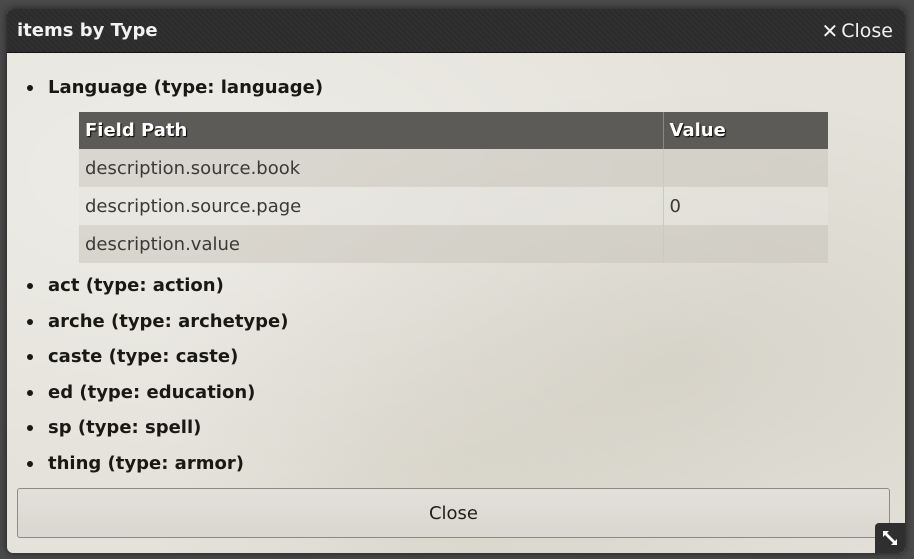  I want to click on type-item-armor: thing (type: armor), so click(456, 464).